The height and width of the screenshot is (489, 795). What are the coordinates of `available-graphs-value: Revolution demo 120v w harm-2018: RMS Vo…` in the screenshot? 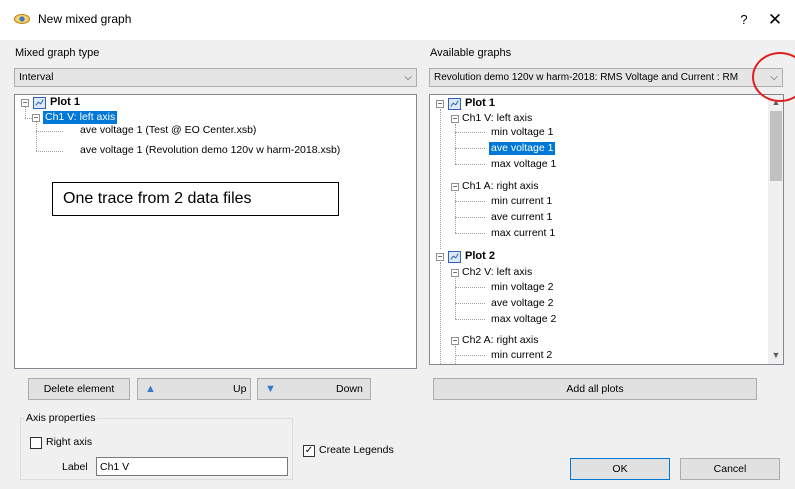 It's located at (586, 77).